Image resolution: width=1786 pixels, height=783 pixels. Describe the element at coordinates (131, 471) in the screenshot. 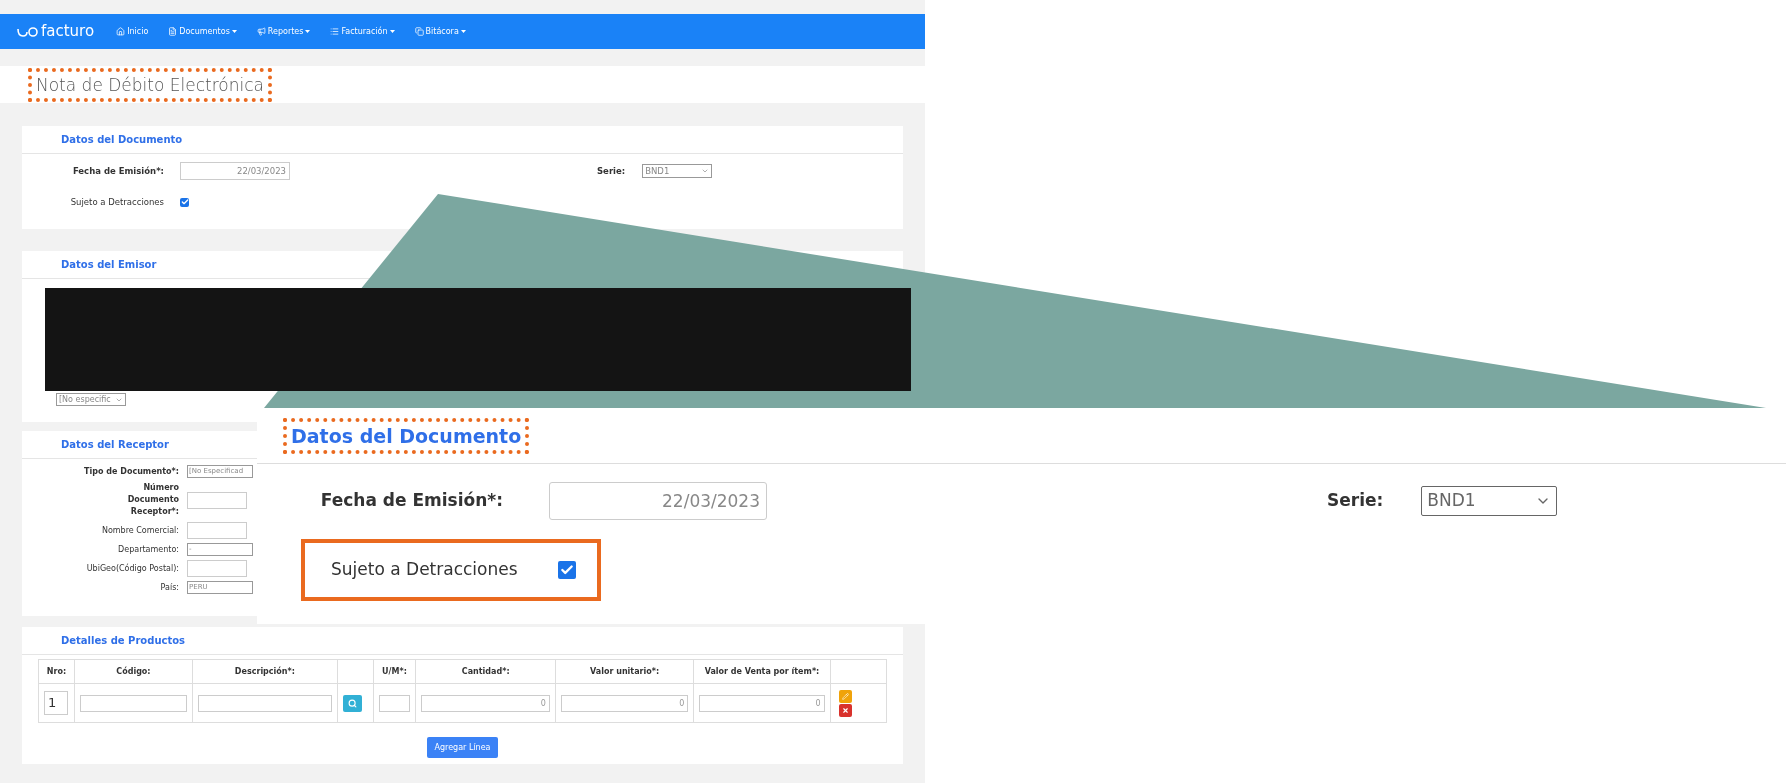

I see `field-label: Tipo de Documento*:` at that location.